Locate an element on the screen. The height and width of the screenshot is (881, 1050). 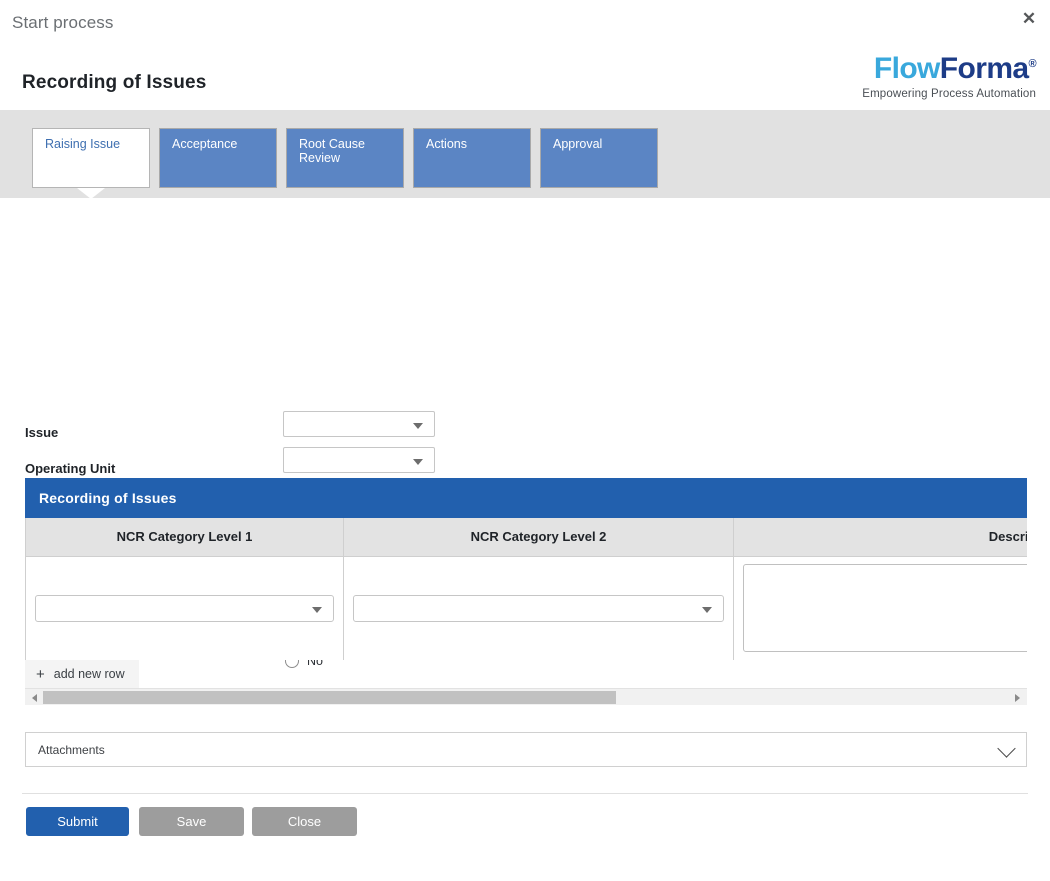
grid-section-title: Recording of Issues is located at coordinates (526, 498).